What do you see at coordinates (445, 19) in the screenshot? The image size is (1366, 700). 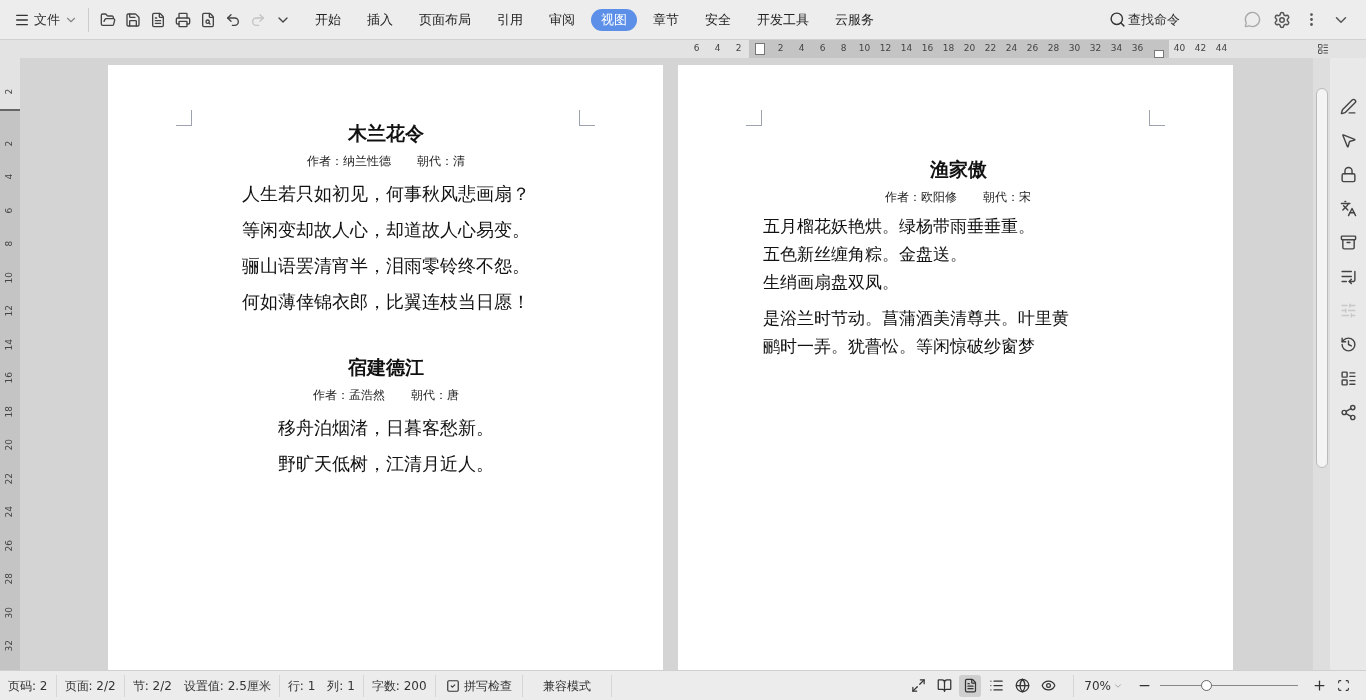 I see `ribbon-tab: 页面布局` at bounding box center [445, 19].